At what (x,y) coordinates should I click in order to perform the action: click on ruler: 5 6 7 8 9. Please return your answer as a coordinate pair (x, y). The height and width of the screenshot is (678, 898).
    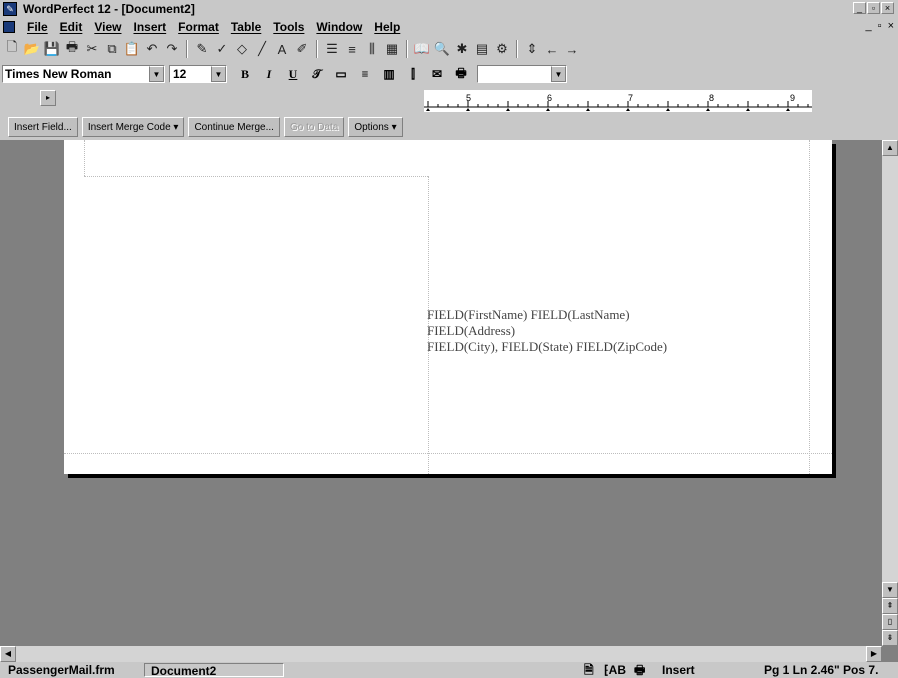
    Looking at the image, I should click on (618, 101).